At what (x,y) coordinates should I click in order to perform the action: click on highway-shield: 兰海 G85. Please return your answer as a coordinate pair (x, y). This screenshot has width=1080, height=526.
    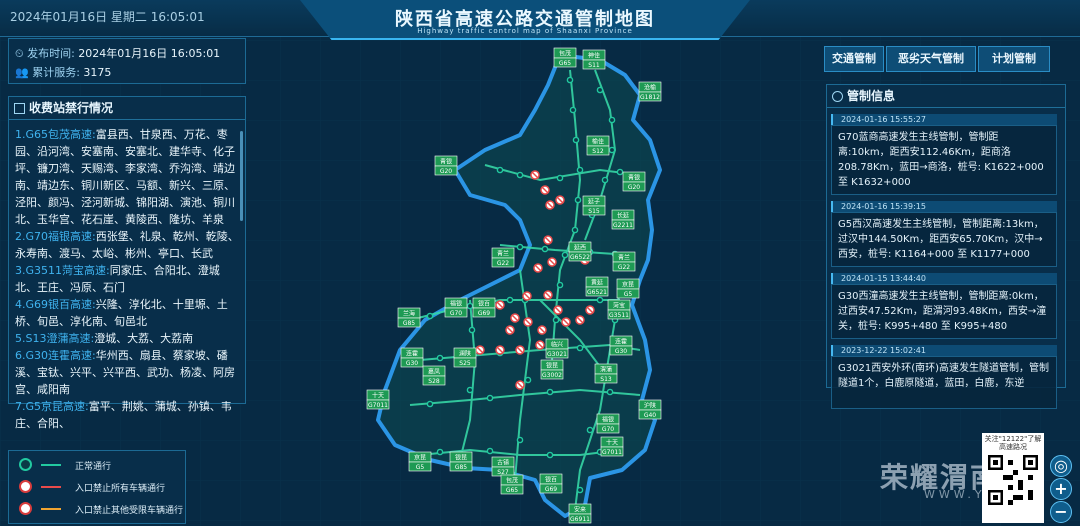
    Looking at the image, I should click on (409, 317).